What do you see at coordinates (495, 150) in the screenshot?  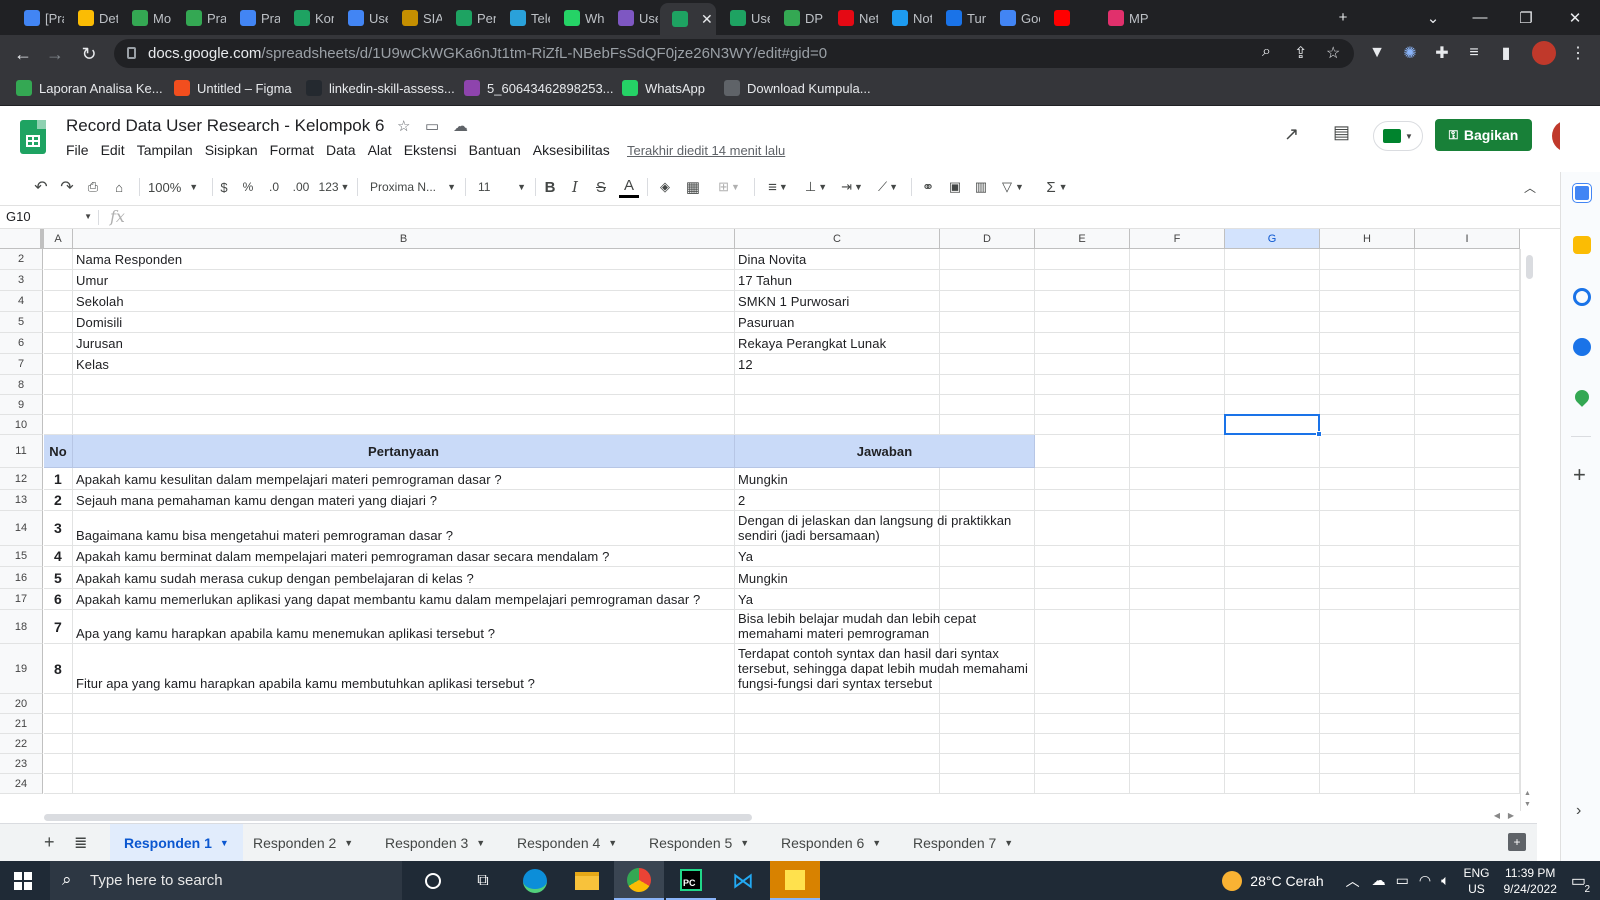 I see `menu-item: Bantuan` at bounding box center [495, 150].